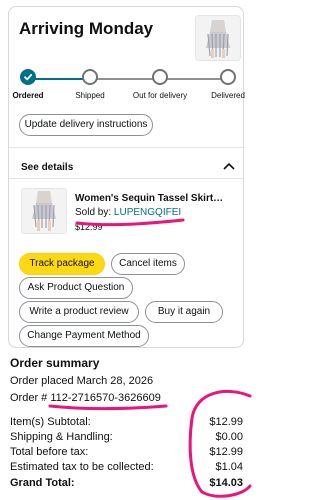 Image resolution: width=320 pixels, height=500 pixels. I want to click on product-thumbnail, so click(44, 211).